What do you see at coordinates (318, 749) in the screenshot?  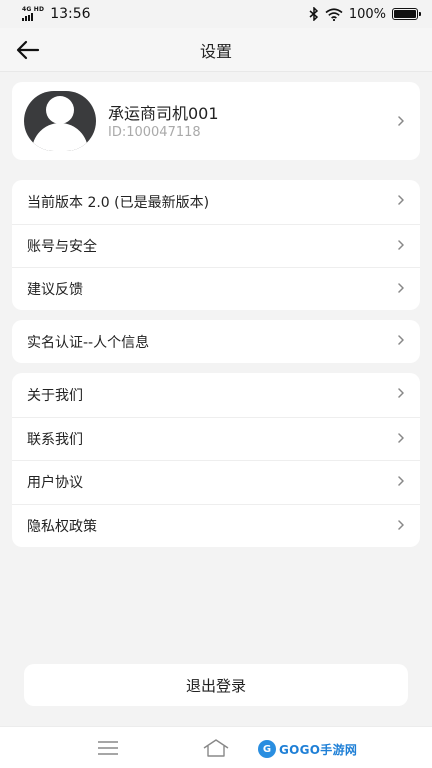 I see `watermark-text: GOGO手游网` at bounding box center [318, 749].